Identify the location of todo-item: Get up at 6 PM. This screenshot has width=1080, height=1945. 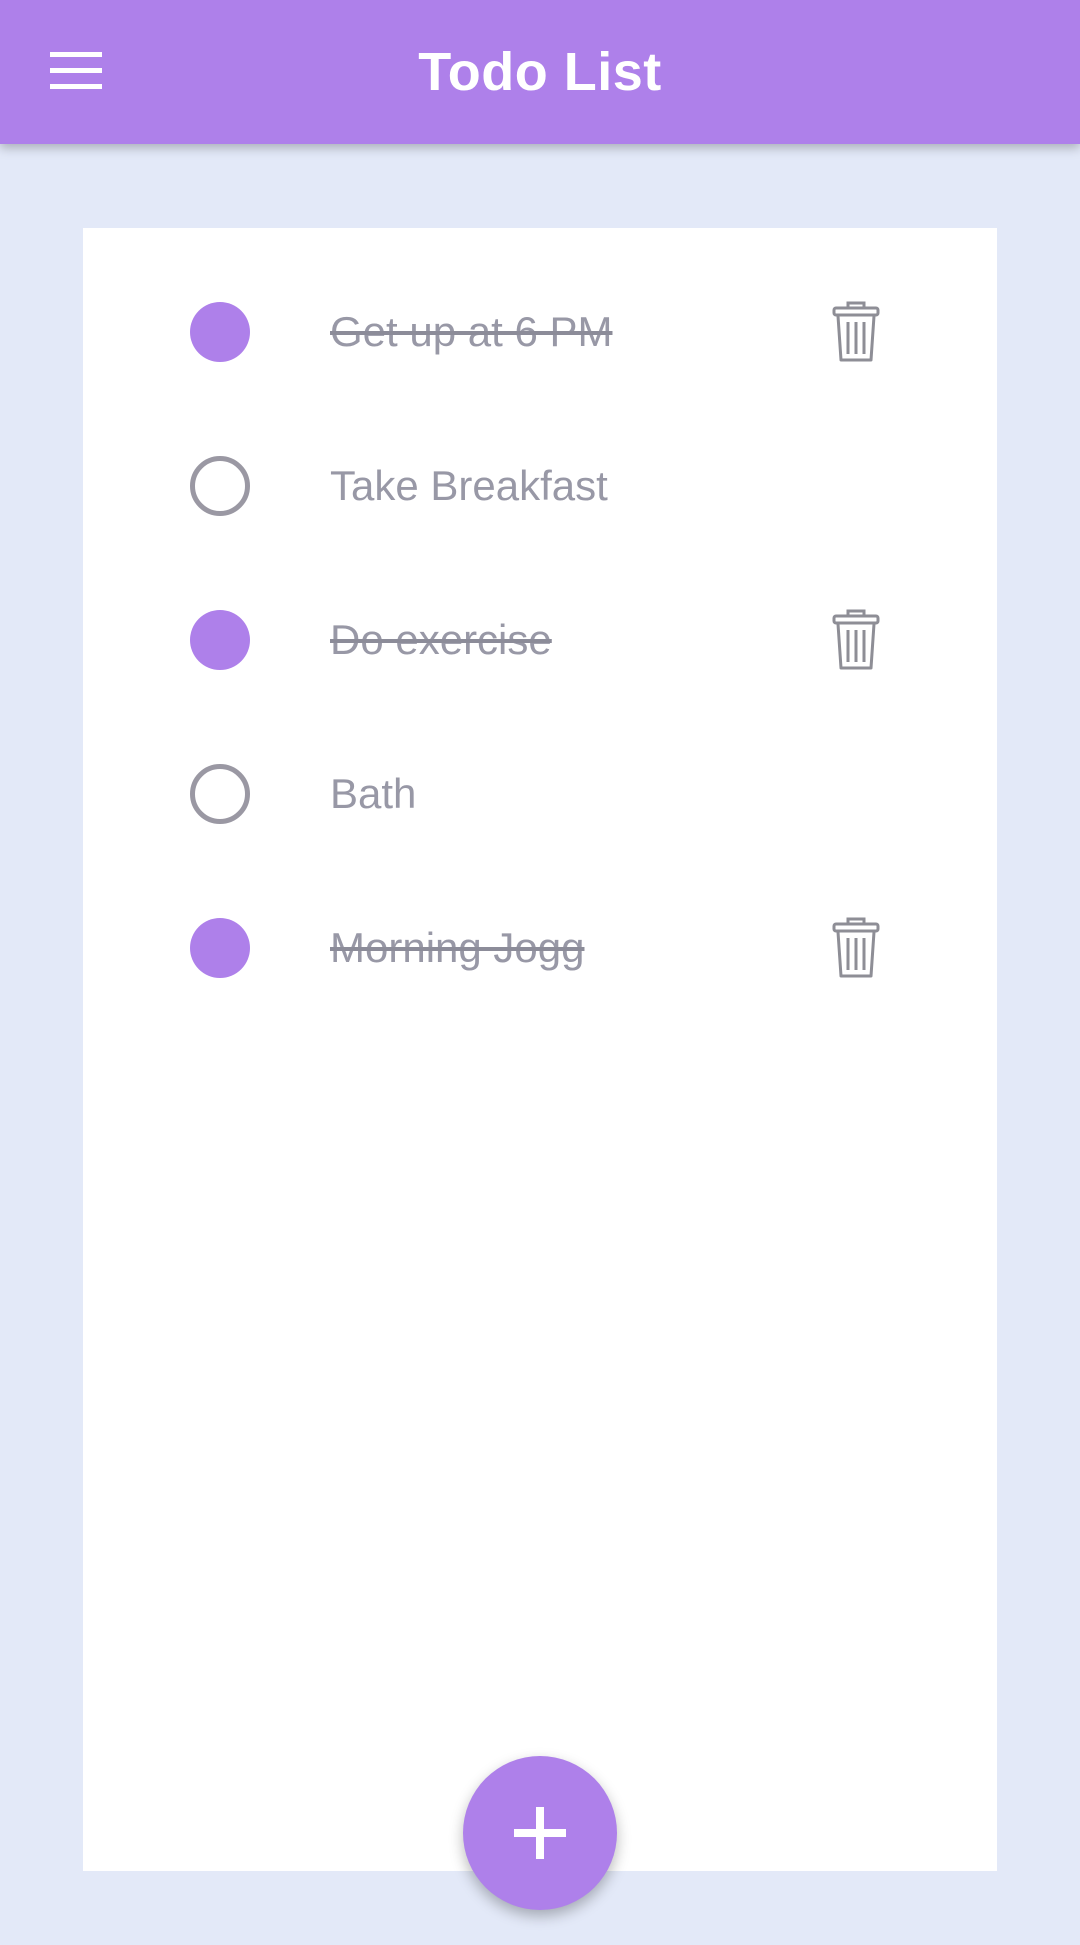
(540, 332).